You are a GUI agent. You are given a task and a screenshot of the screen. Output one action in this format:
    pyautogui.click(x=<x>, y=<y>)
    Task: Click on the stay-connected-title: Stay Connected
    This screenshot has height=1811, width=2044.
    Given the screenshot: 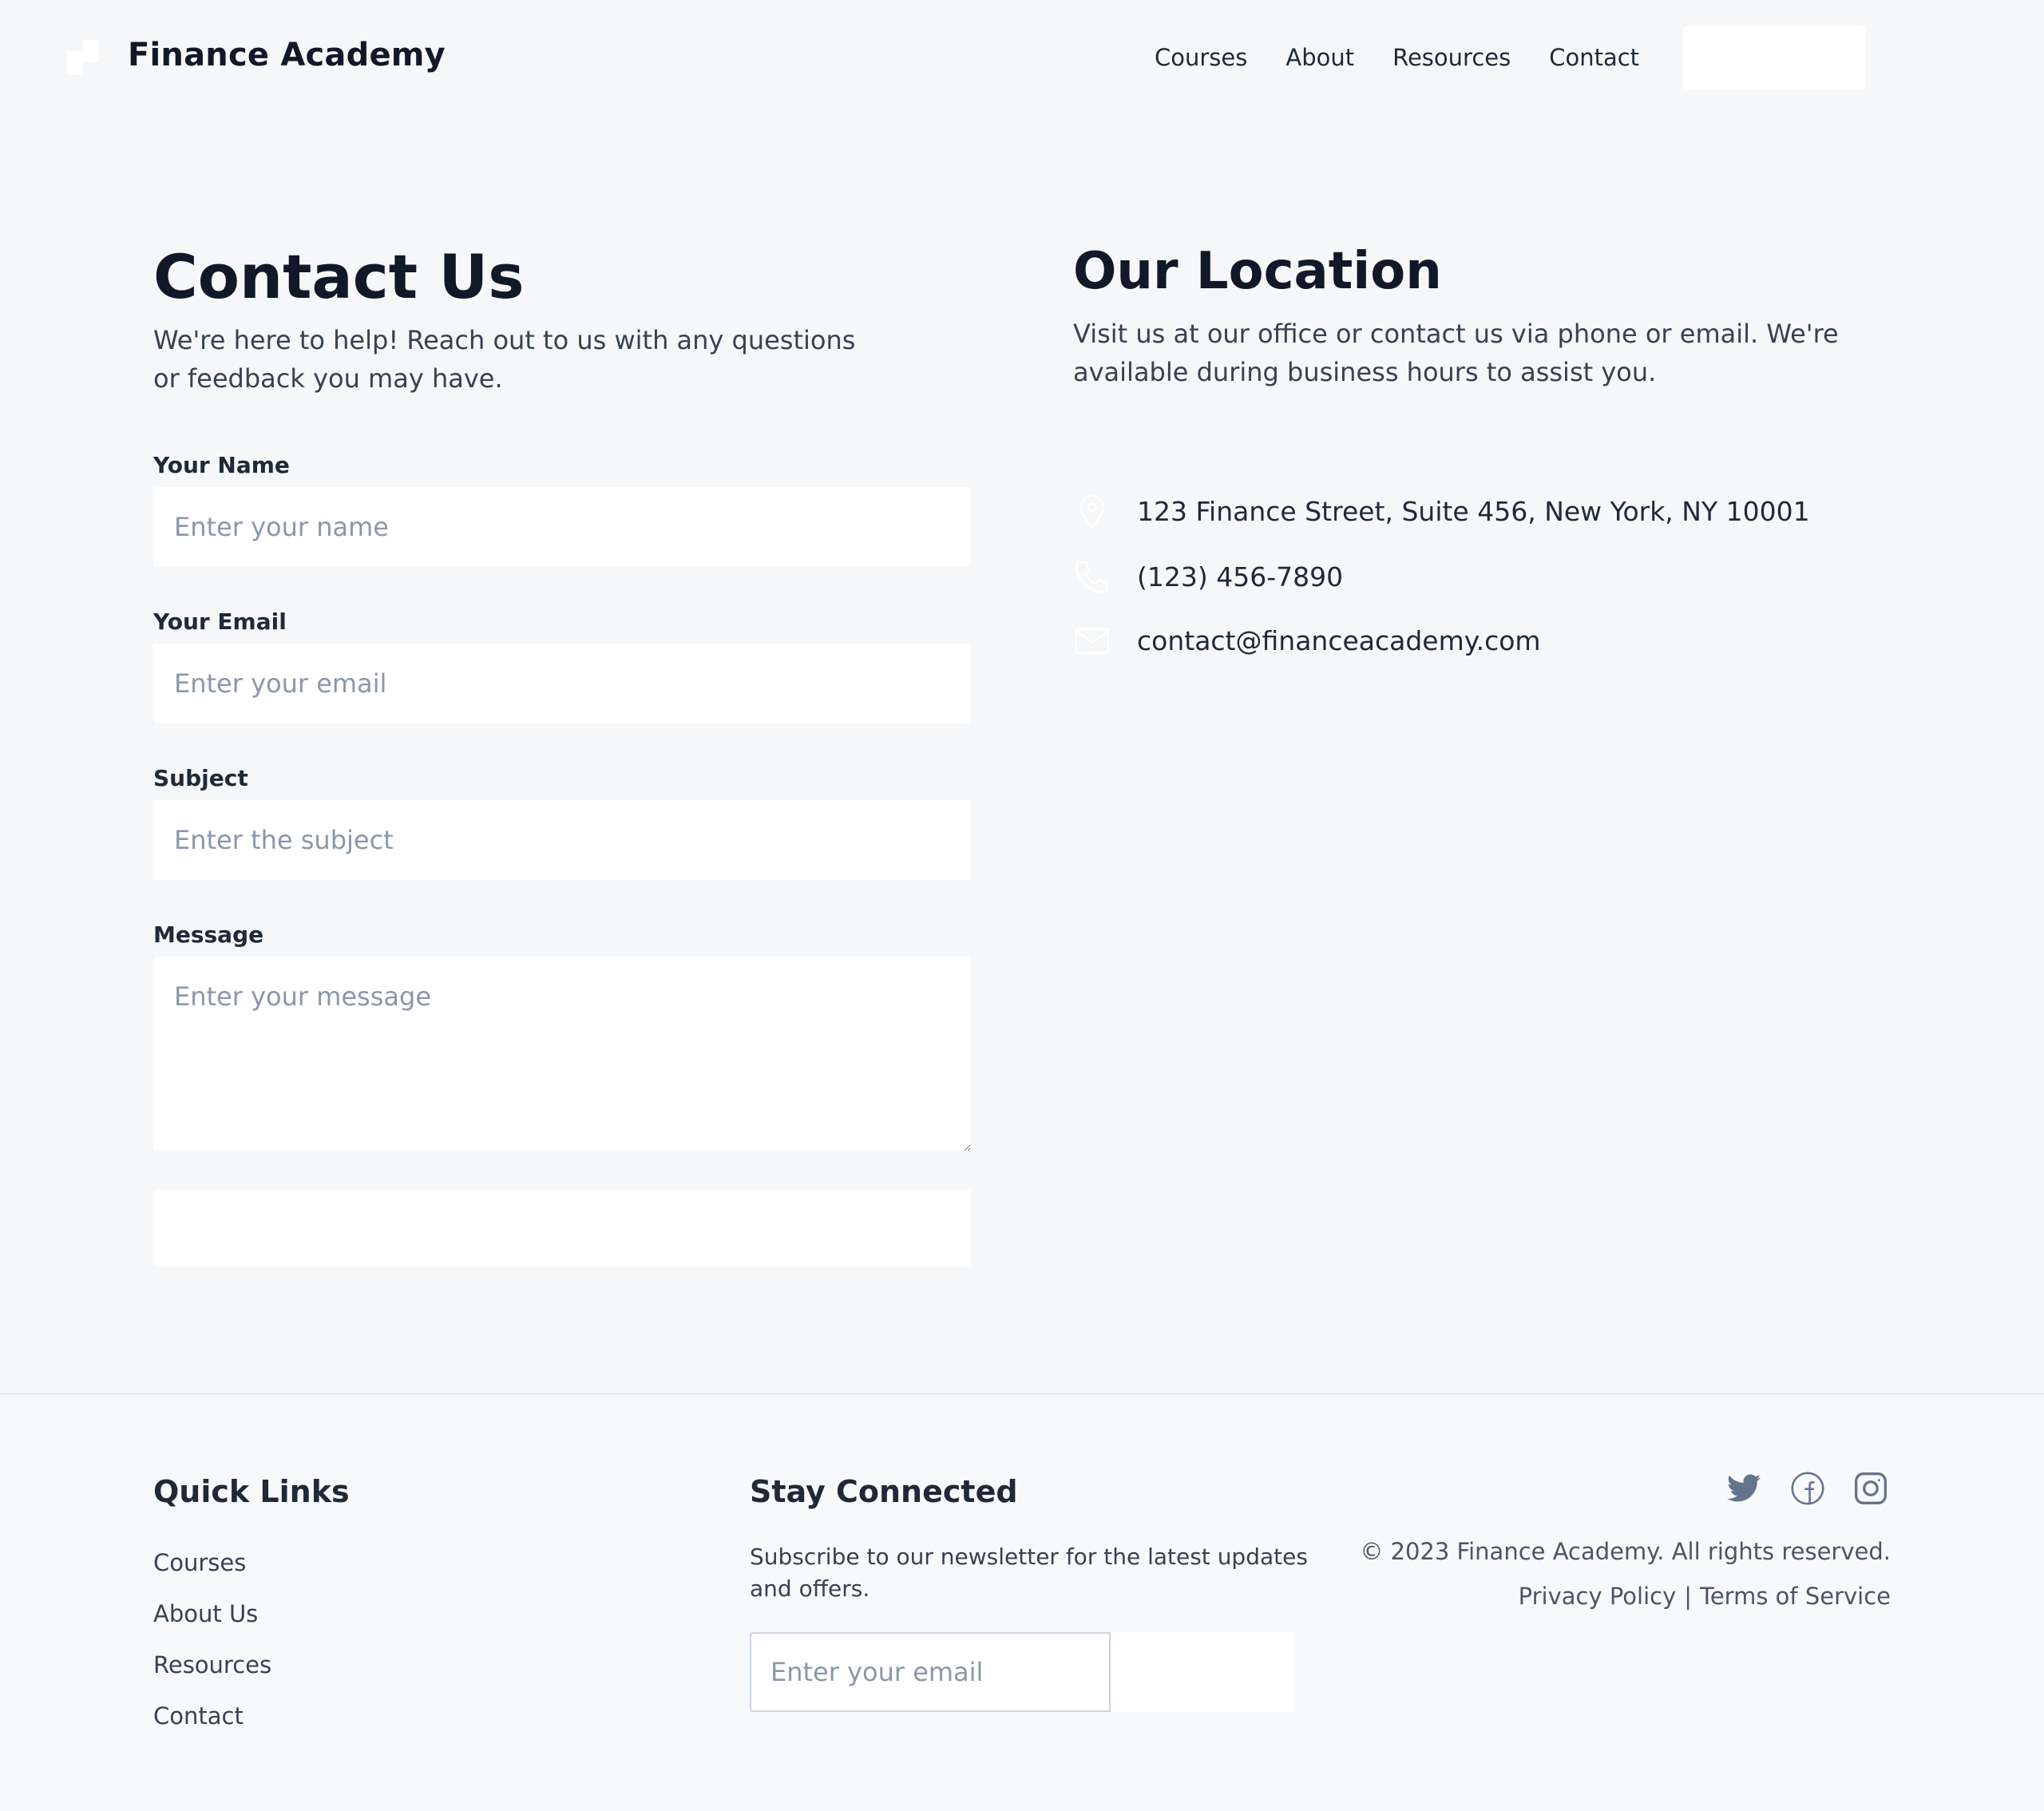 What is the action you would take?
    pyautogui.click(x=884, y=1492)
    